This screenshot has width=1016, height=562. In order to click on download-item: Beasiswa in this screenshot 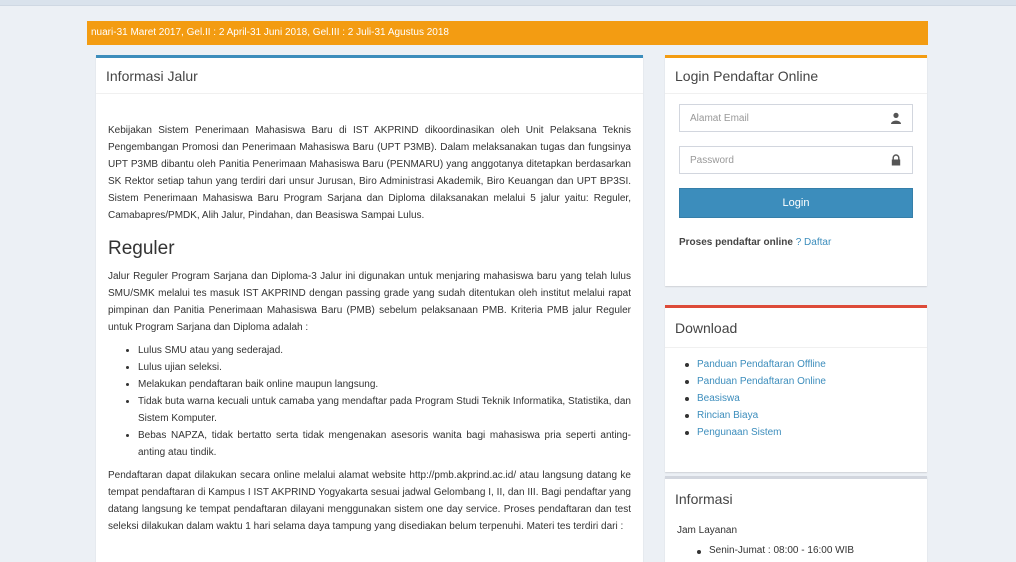, I will do `click(806, 398)`.